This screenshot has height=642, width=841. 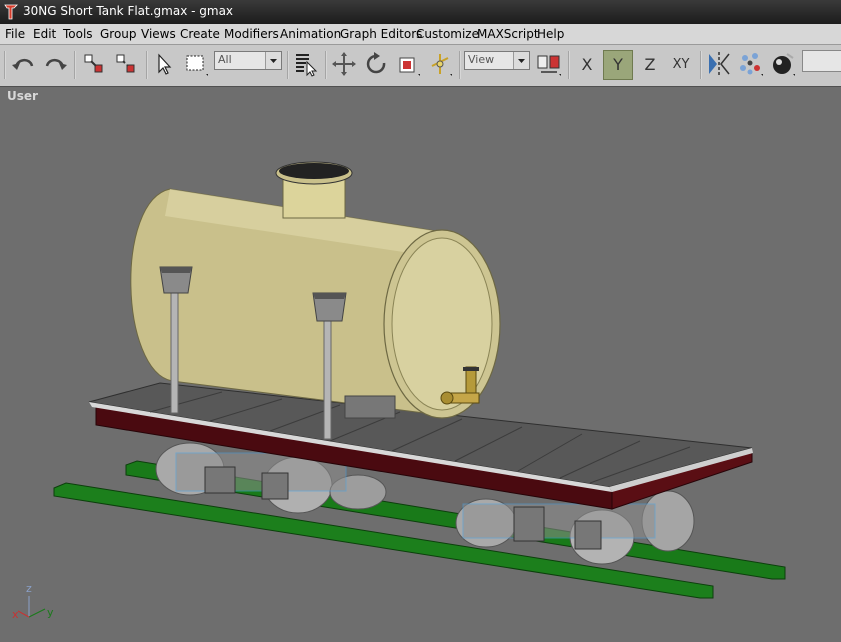 I want to click on select-and-rotate-icon, so click(x=376, y=64).